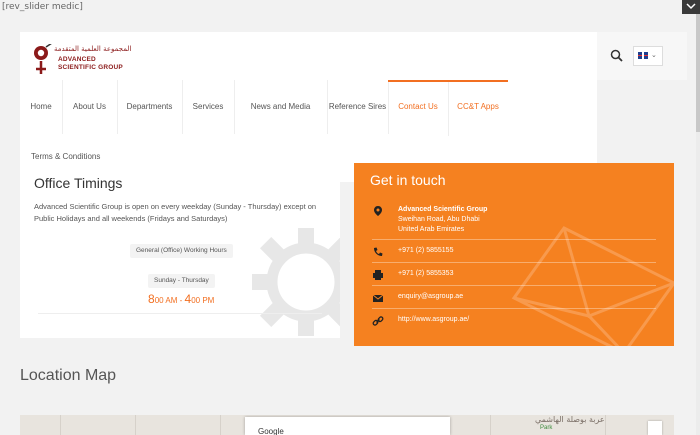 The width and height of the screenshot is (700, 435). What do you see at coordinates (151, 299) in the screenshot?
I see `open-hour: 8` at bounding box center [151, 299].